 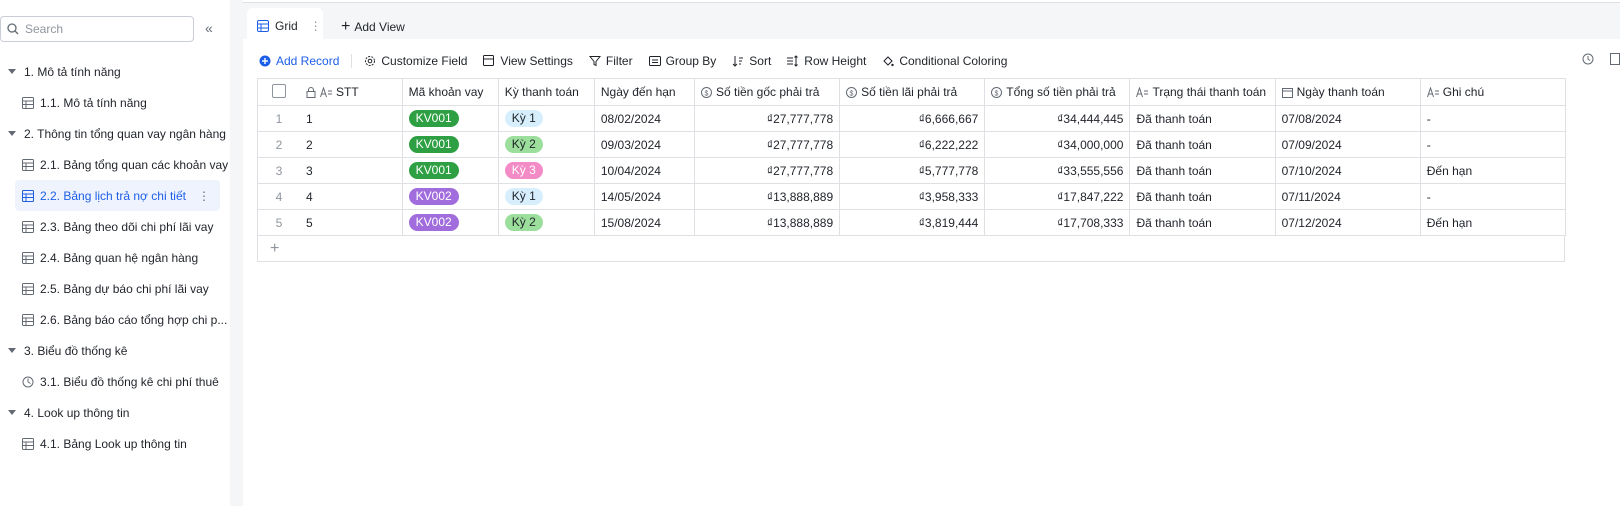 I want to click on sidebar-item: 2.4. Bảng quan hệ ngân hàng, so click(x=115, y=257).